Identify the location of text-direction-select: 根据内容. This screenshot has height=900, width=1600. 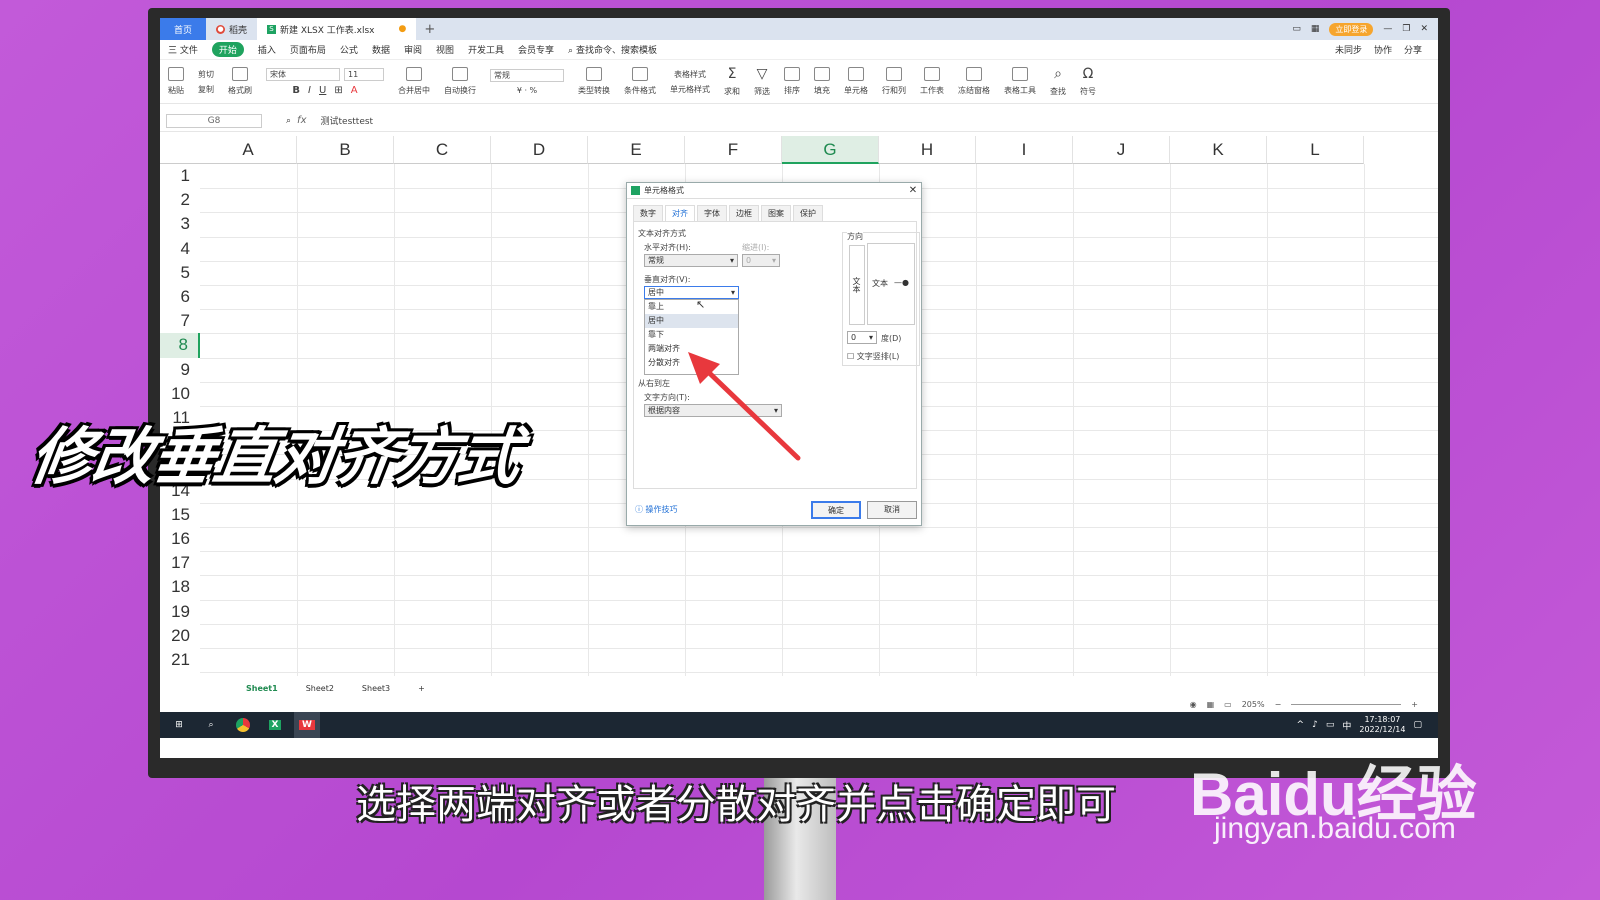
(713, 410).